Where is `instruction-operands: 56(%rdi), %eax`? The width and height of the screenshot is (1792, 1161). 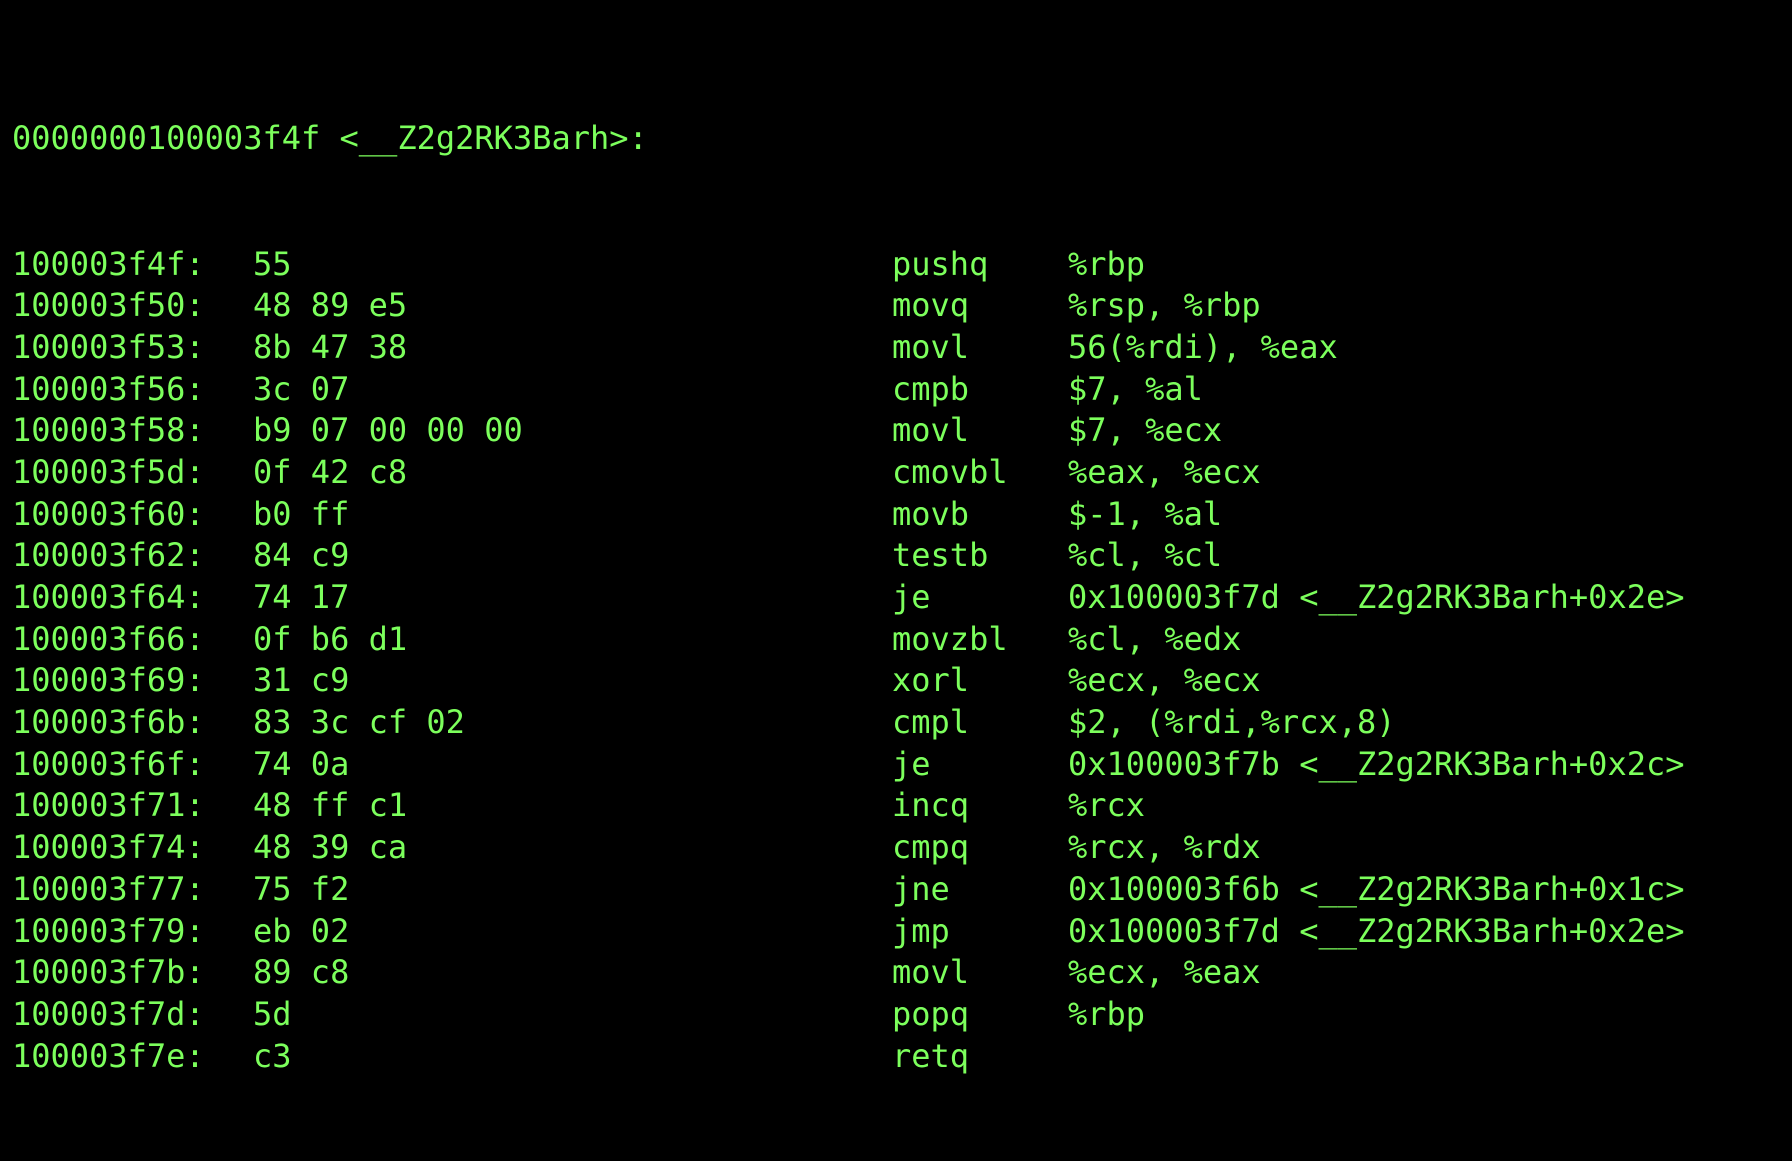 instruction-operands: 56(%rdi), %eax is located at coordinates (1203, 346).